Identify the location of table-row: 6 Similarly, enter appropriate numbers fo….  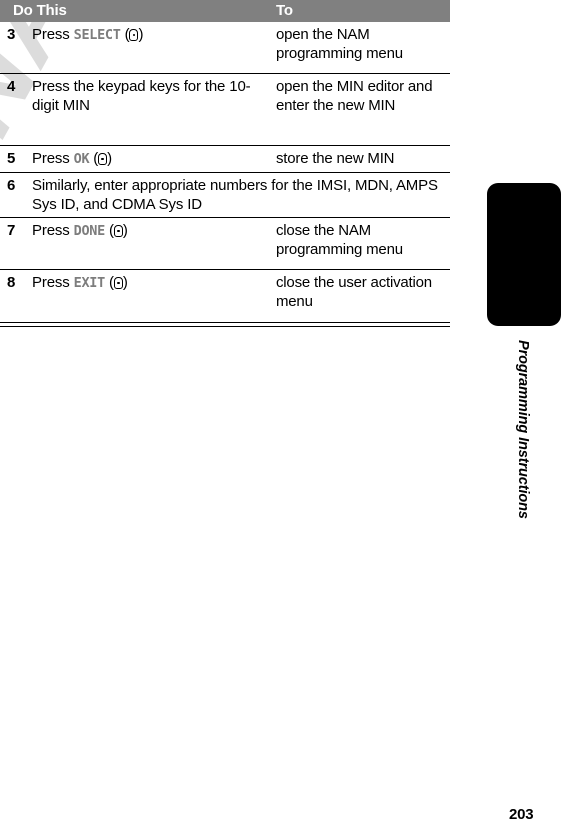
(225, 195).